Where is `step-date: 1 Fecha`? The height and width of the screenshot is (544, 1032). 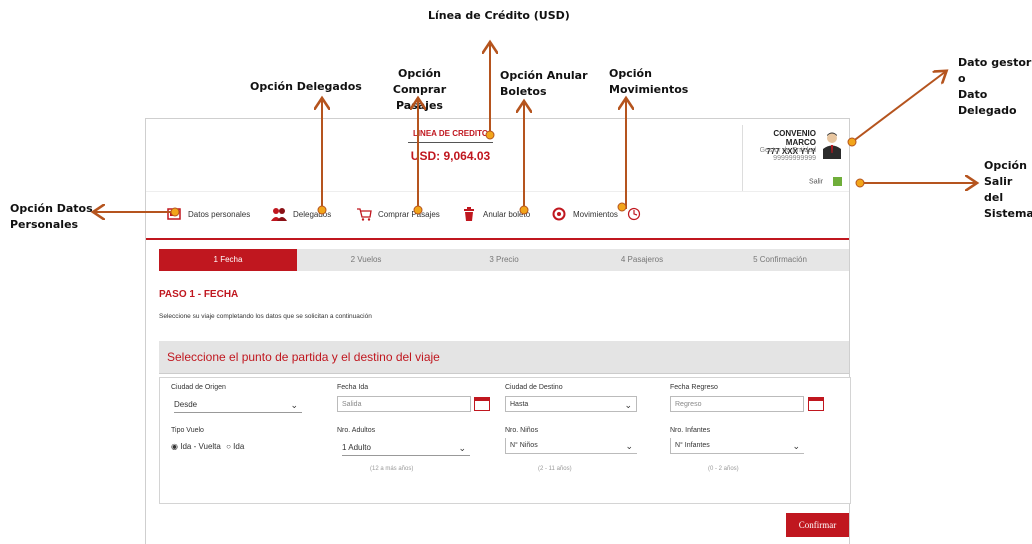
step-date: 1 Fecha is located at coordinates (228, 260).